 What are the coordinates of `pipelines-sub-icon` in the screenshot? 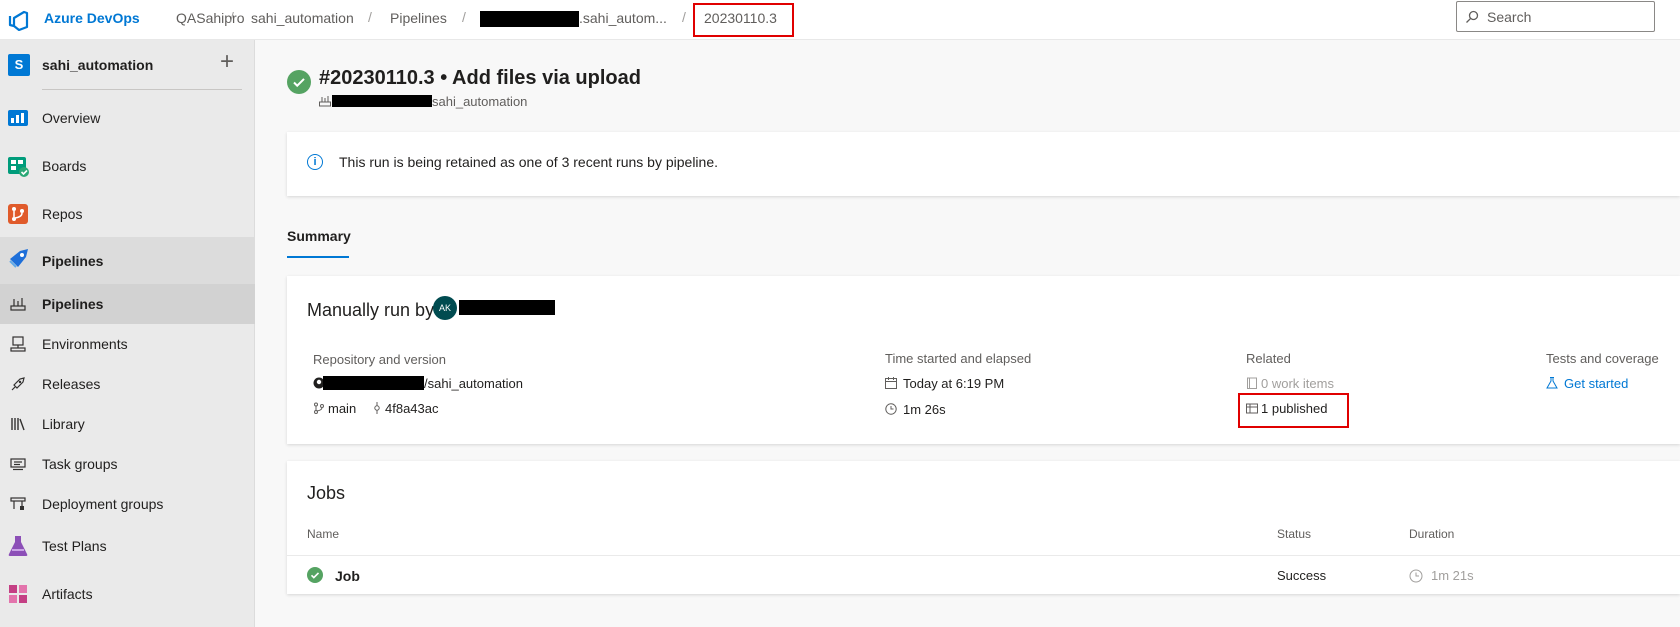 It's located at (18, 304).